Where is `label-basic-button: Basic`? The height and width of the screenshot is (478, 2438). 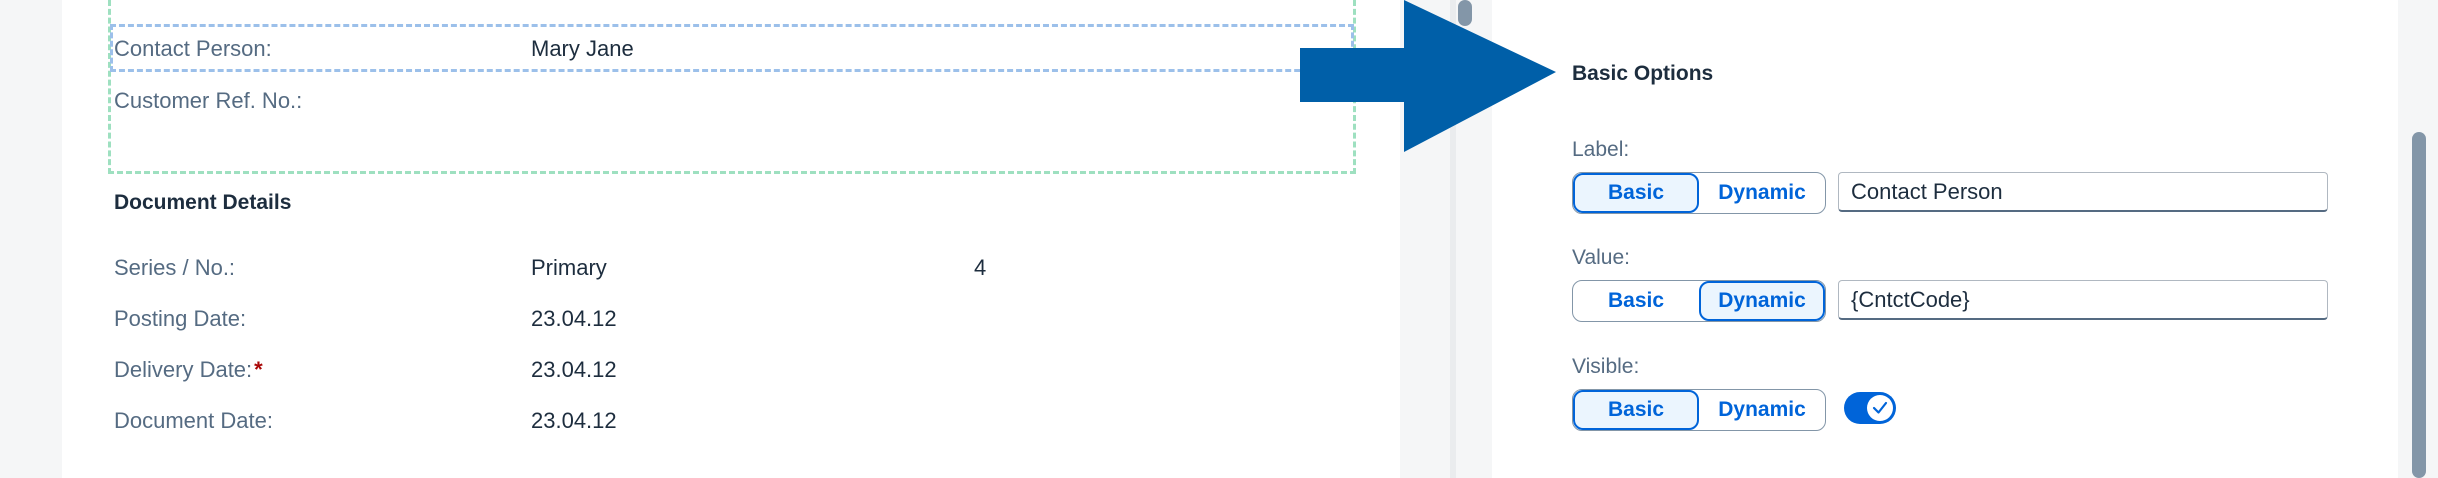
label-basic-button: Basic is located at coordinates (1636, 193).